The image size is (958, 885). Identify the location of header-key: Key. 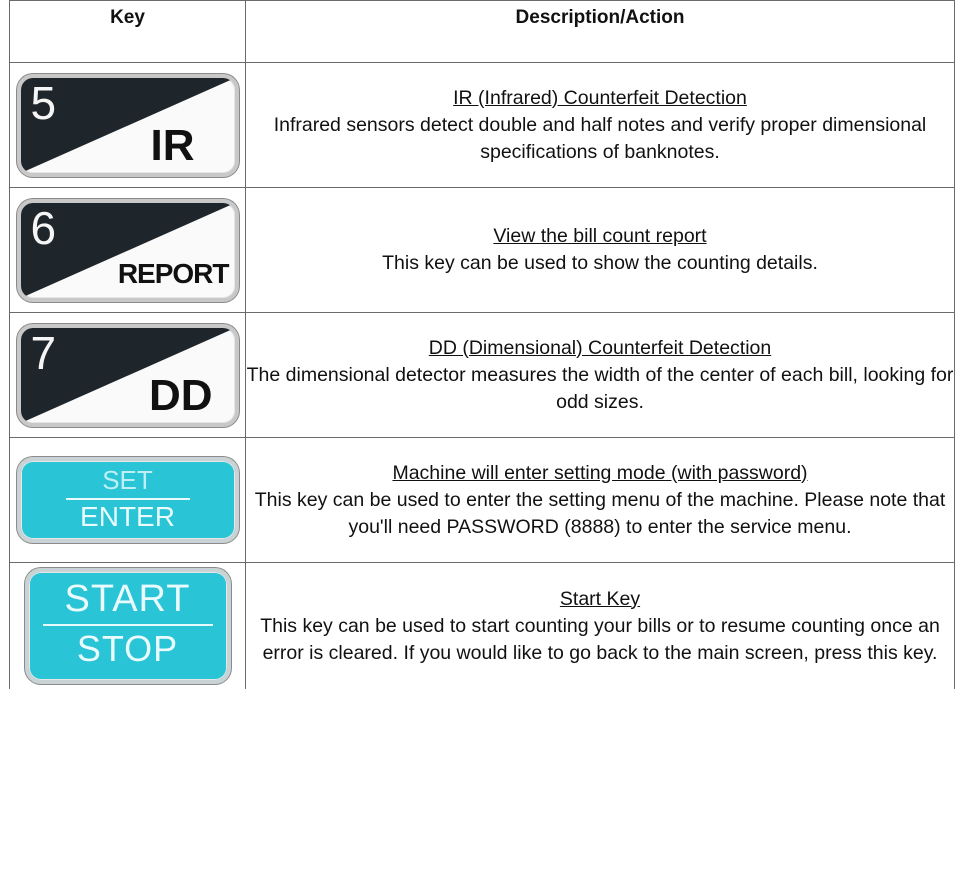
(127, 31).